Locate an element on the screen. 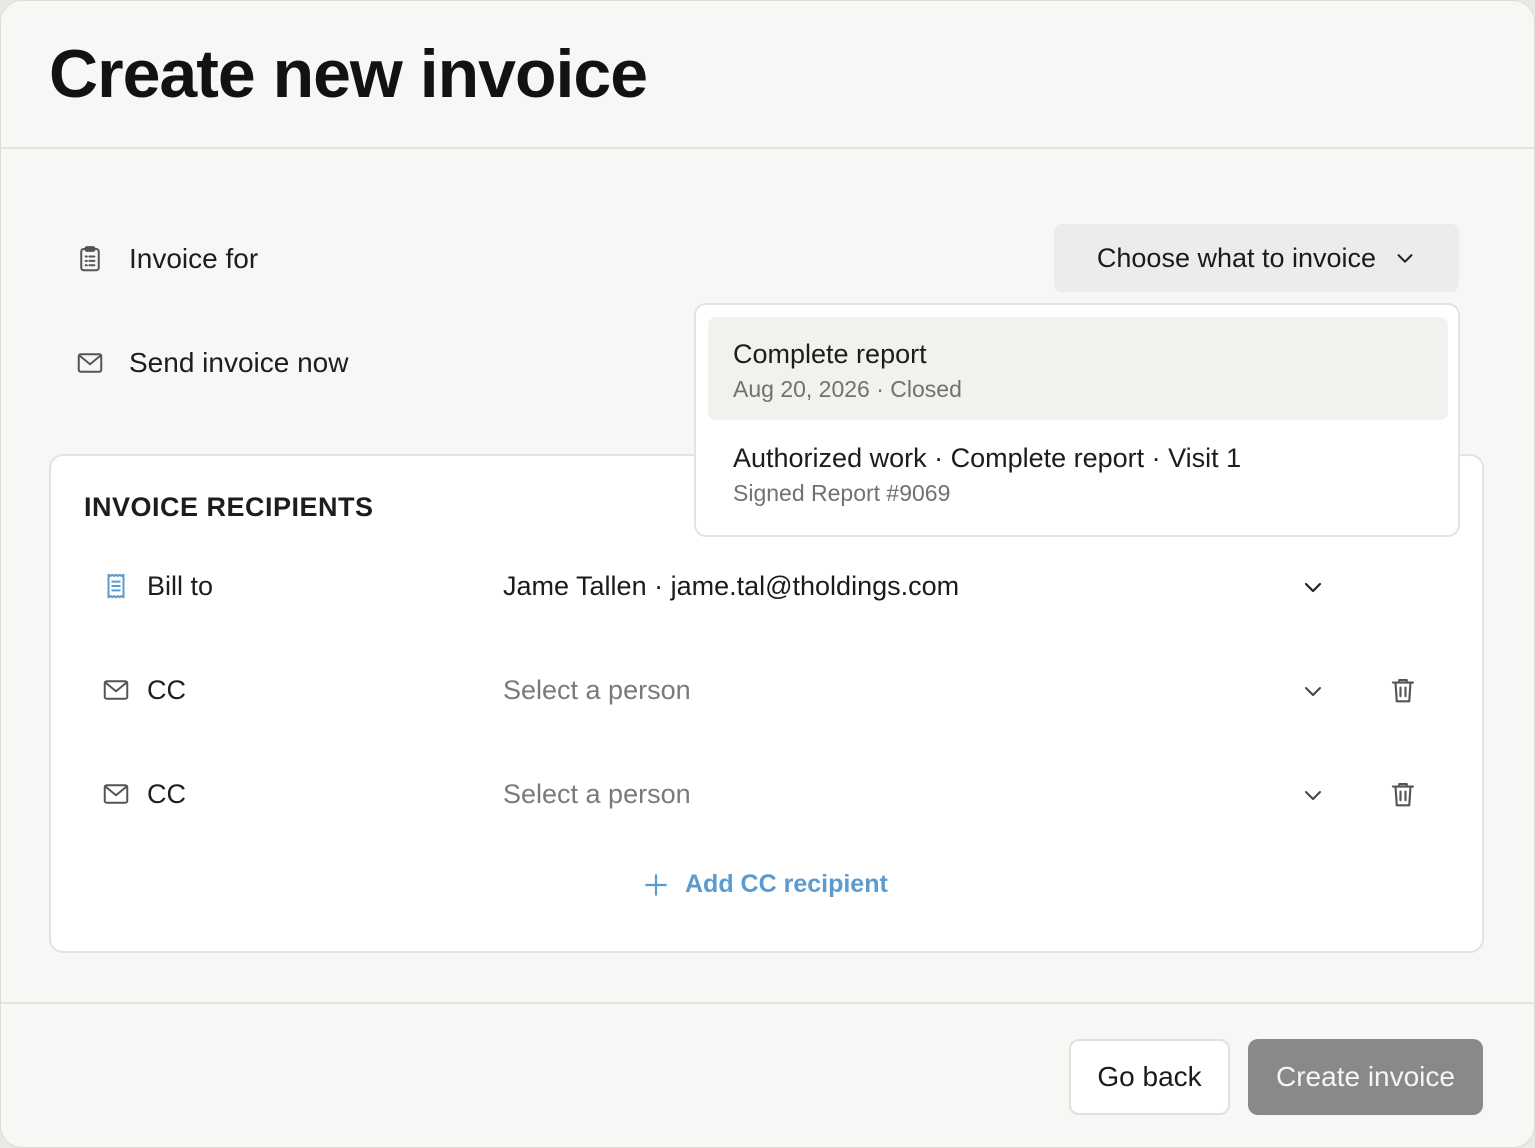 The image size is (1535, 1148). add-cc-recipient-button: Add CC recipient is located at coordinates (765, 884).